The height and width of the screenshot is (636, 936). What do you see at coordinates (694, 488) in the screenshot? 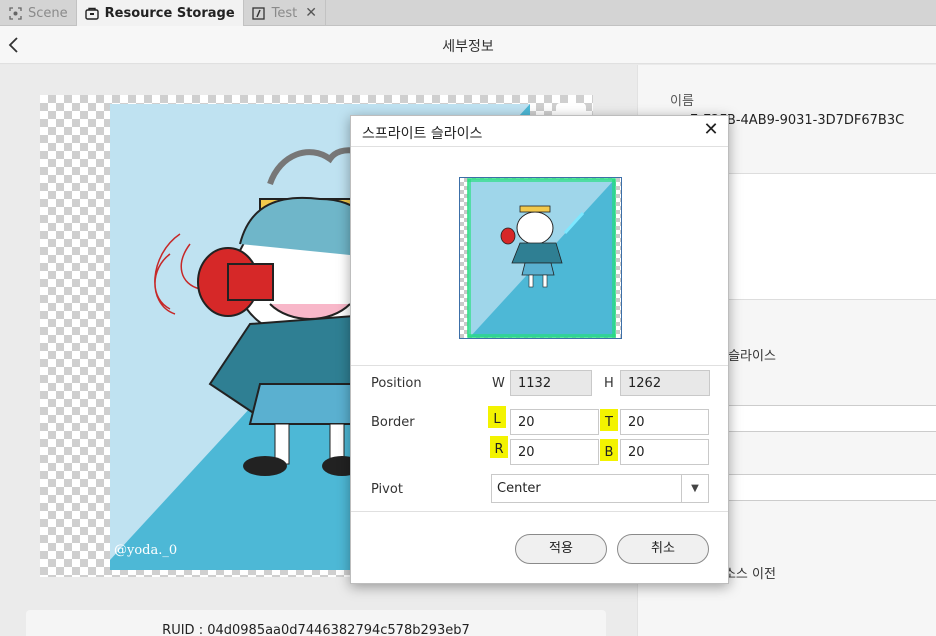
I see `dropdown-arrow-icon: ▼` at bounding box center [694, 488].